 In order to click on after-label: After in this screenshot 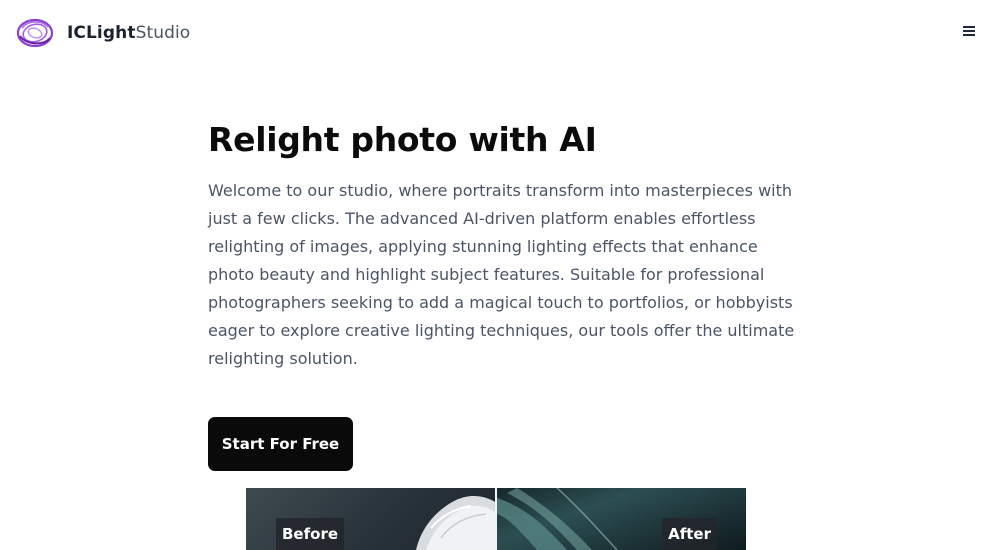, I will do `click(689, 534)`.